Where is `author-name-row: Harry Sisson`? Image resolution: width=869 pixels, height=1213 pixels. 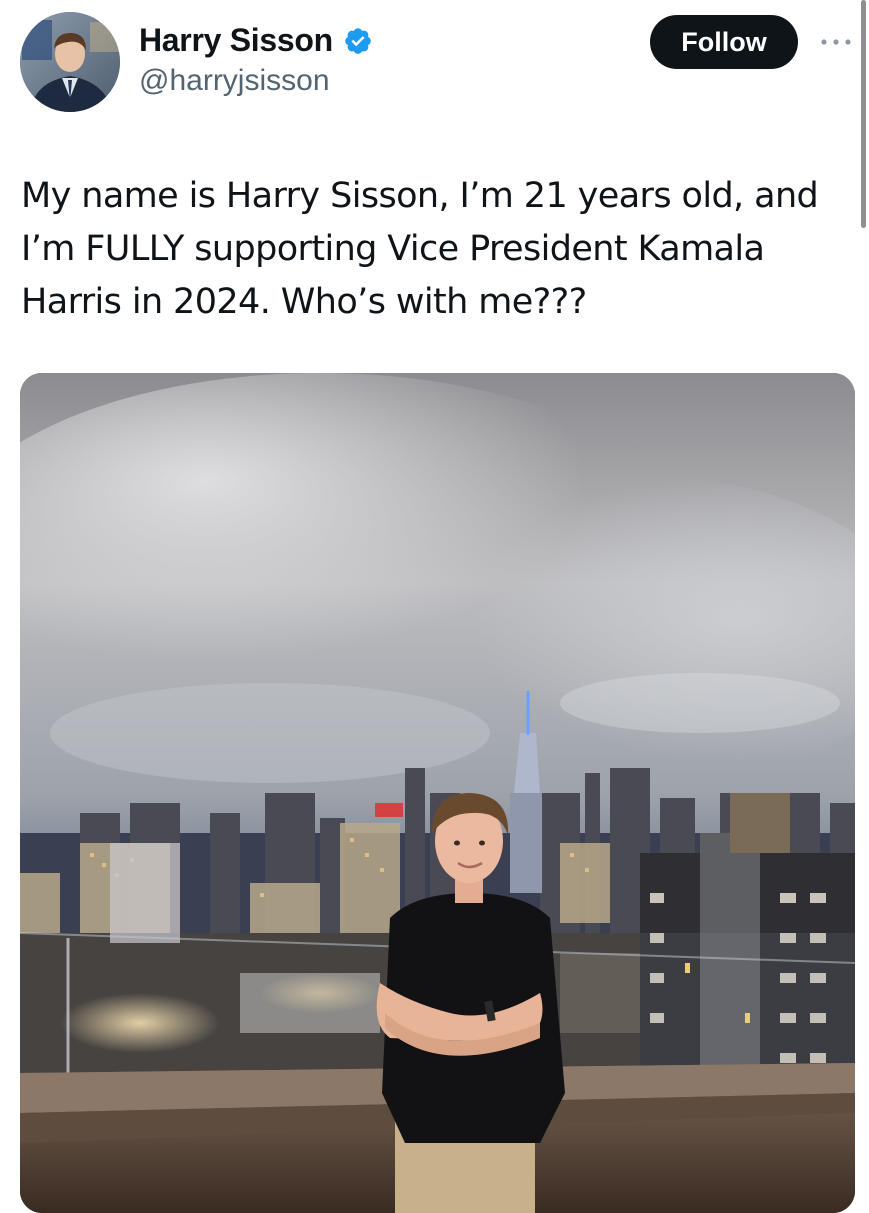
author-name-row: Harry Sisson is located at coordinates (256, 40).